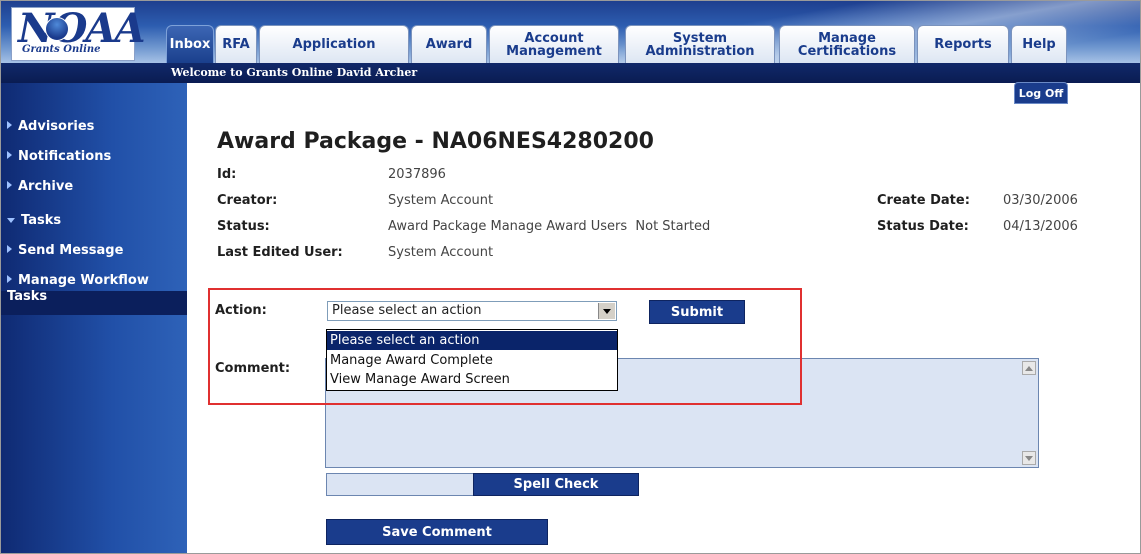 This screenshot has width=1141, height=554. I want to click on sidebar-item-label: Manage Workflow Tasks, so click(78, 288).